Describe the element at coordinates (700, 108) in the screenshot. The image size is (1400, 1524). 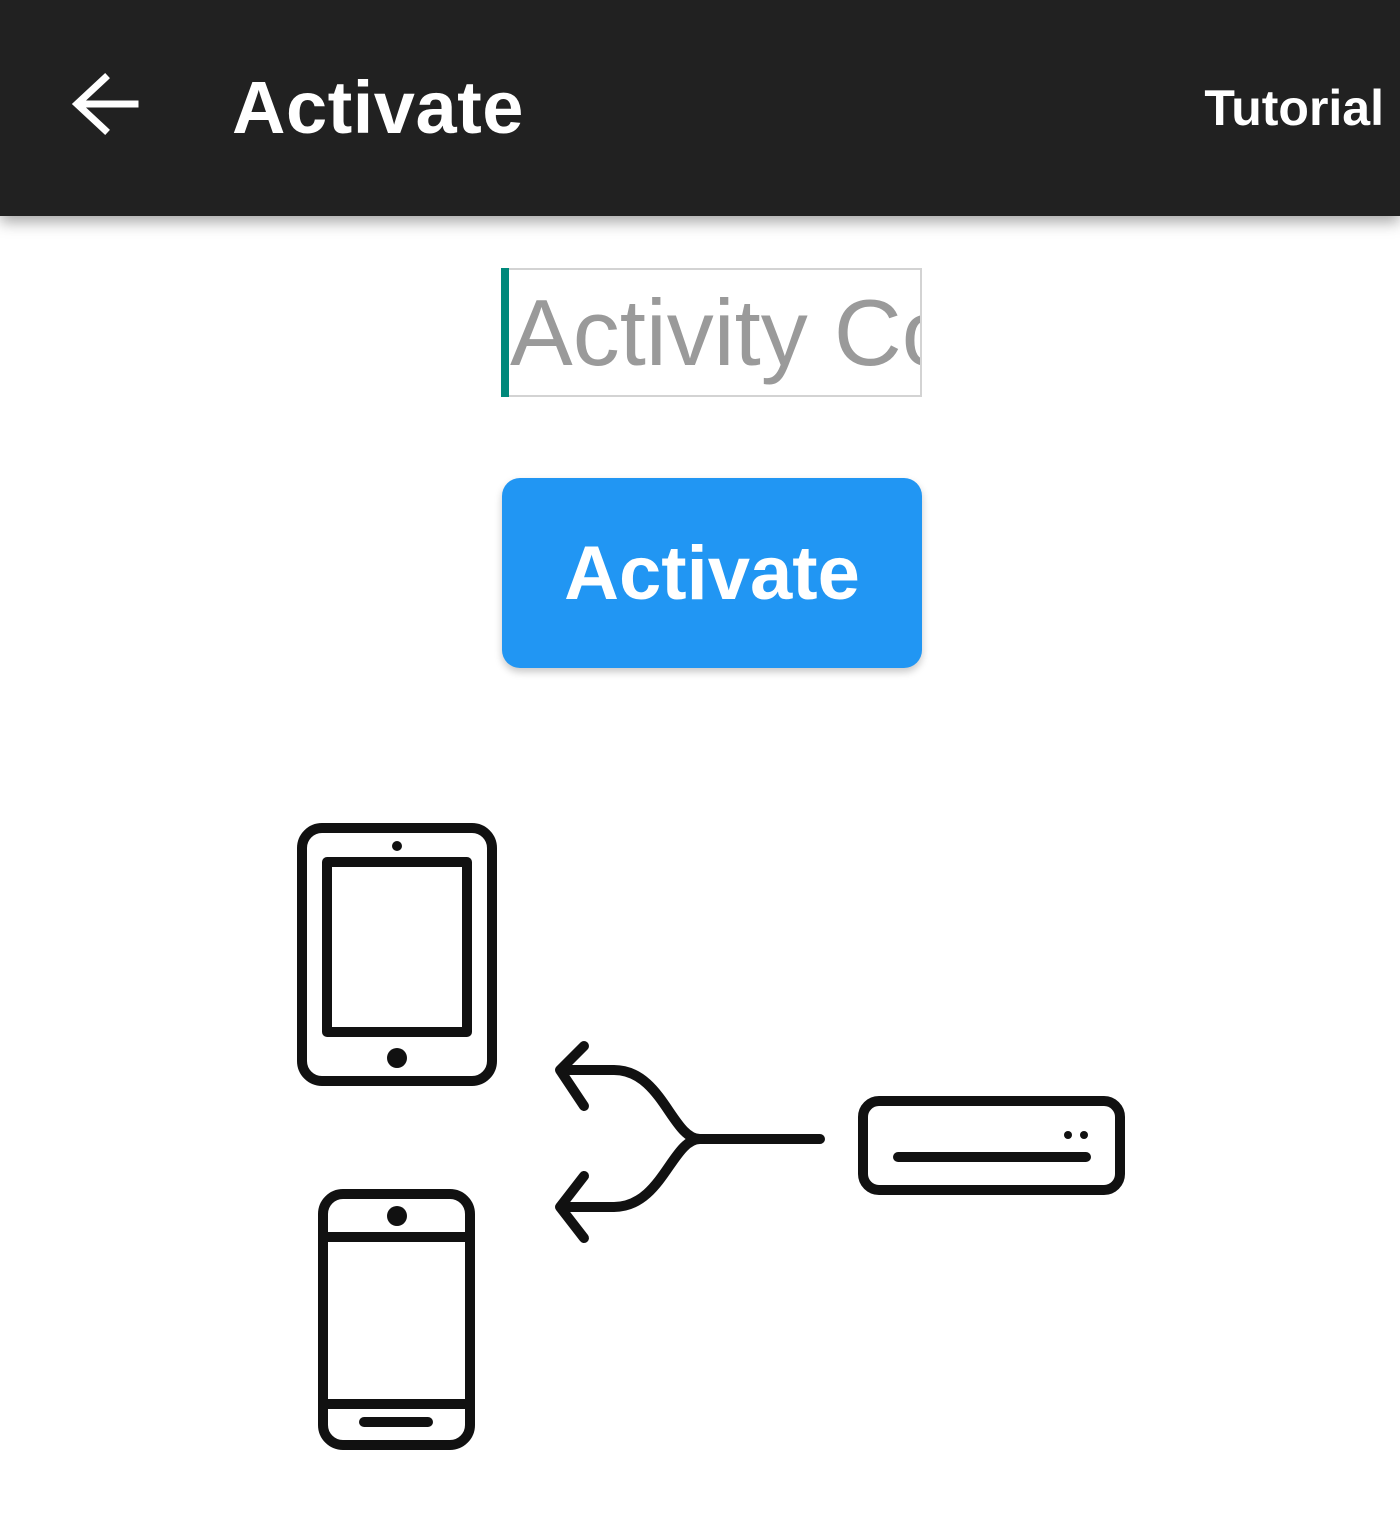
I see `top-app-bar: Activate Tutorial` at that location.